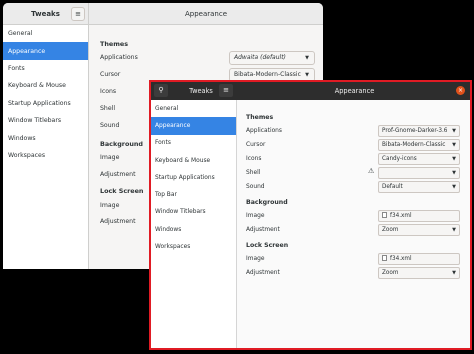 This screenshot has width=474, height=354. Describe the element at coordinates (419, 259) in the screenshot. I see `ls-image-chooser: f34.xml` at that location.